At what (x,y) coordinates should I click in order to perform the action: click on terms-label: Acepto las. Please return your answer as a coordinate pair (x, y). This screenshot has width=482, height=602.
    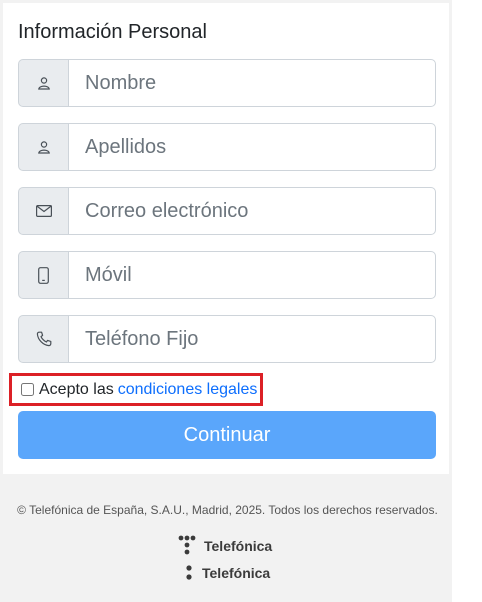
    Looking at the image, I should click on (76, 389).